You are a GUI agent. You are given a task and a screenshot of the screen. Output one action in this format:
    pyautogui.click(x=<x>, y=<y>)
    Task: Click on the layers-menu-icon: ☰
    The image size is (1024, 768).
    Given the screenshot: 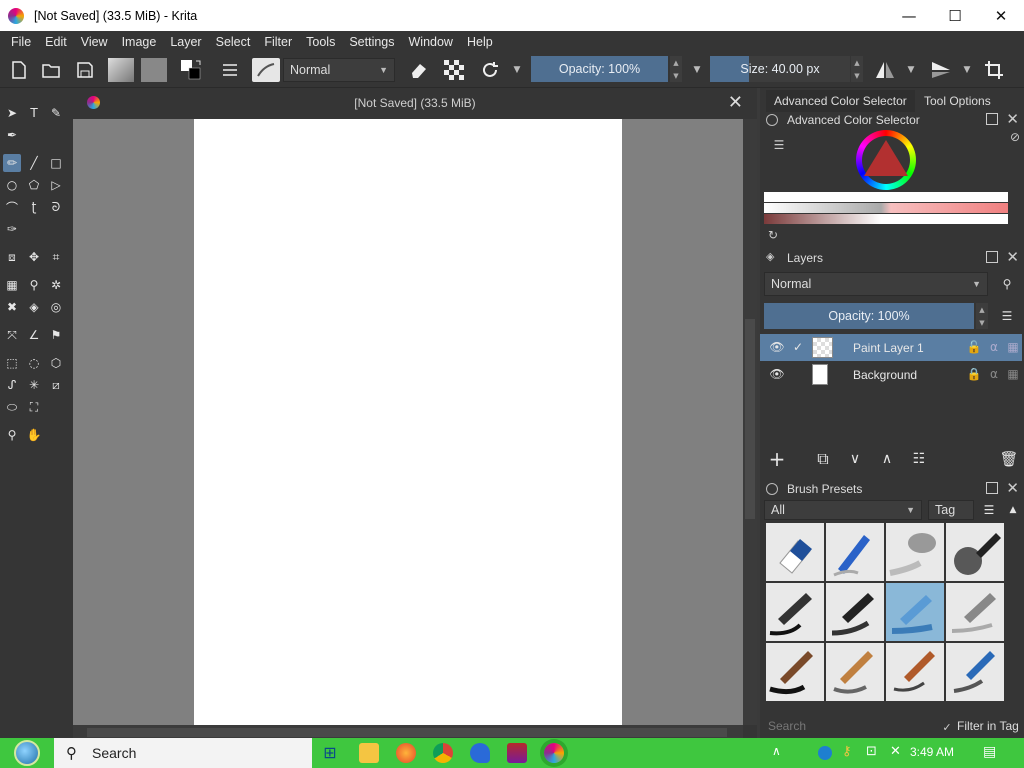 What is the action you would take?
    pyautogui.click(x=1007, y=316)
    